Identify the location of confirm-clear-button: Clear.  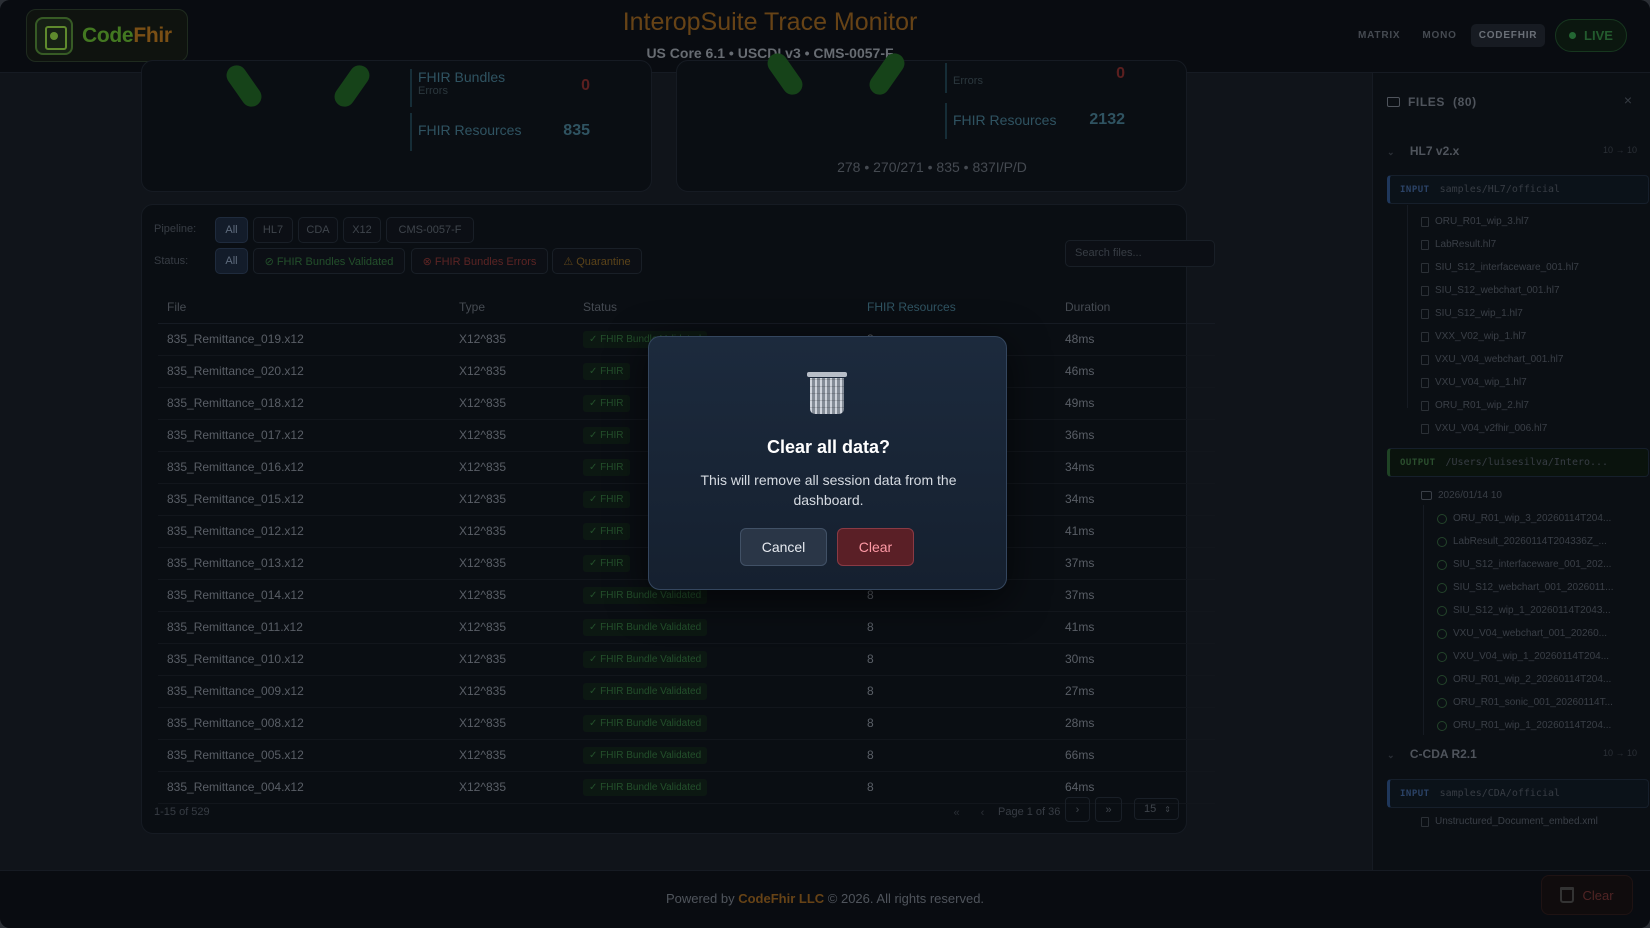
(875, 547).